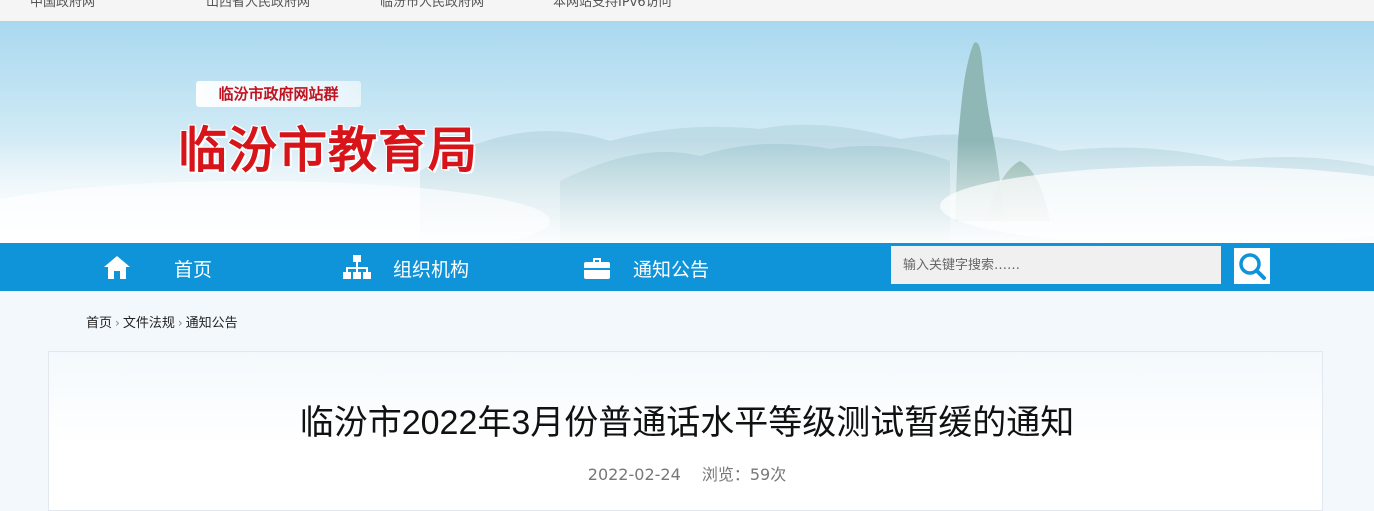 The width and height of the screenshot is (1374, 511). What do you see at coordinates (193, 270) in the screenshot?
I see `nav-label-home: 首页` at bounding box center [193, 270].